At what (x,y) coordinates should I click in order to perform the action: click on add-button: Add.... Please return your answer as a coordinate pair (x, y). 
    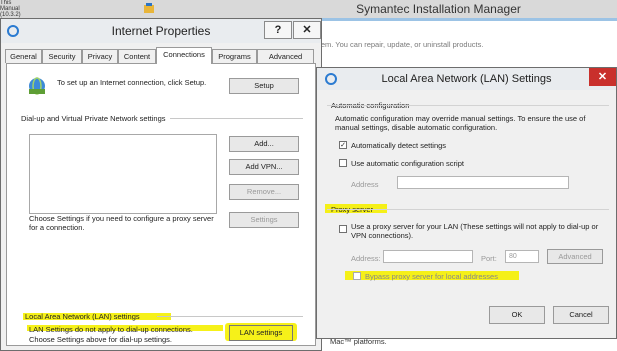
    Looking at the image, I should click on (264, 144).